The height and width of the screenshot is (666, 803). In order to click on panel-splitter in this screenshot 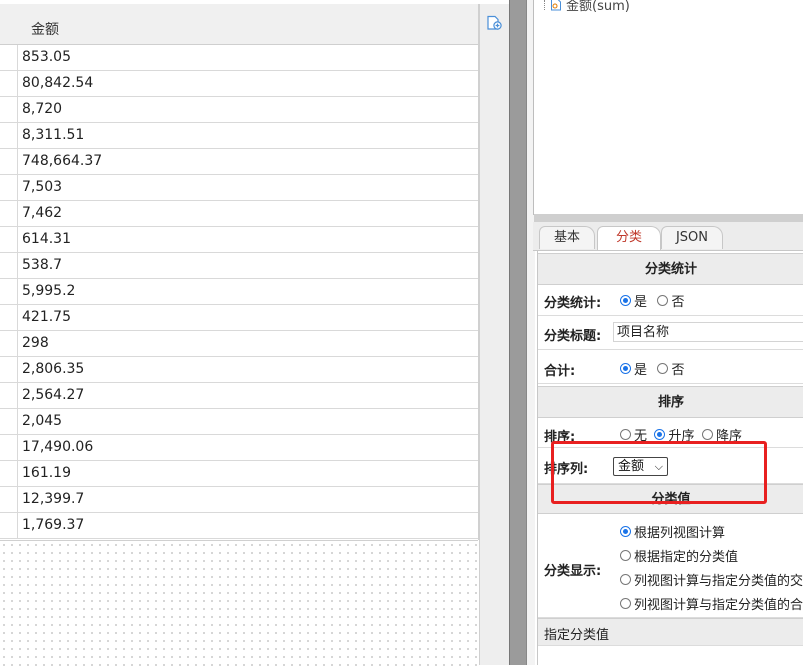, I will do `click(522, 332)`.